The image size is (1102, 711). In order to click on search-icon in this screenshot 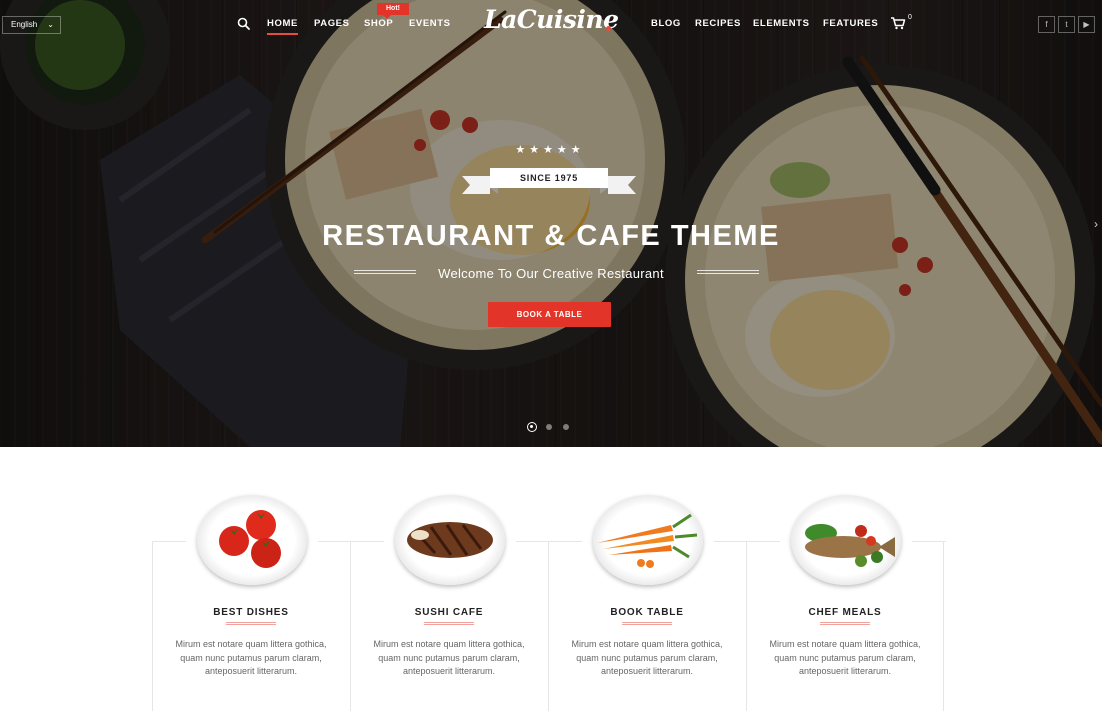, I will do `click(244, 24)`.